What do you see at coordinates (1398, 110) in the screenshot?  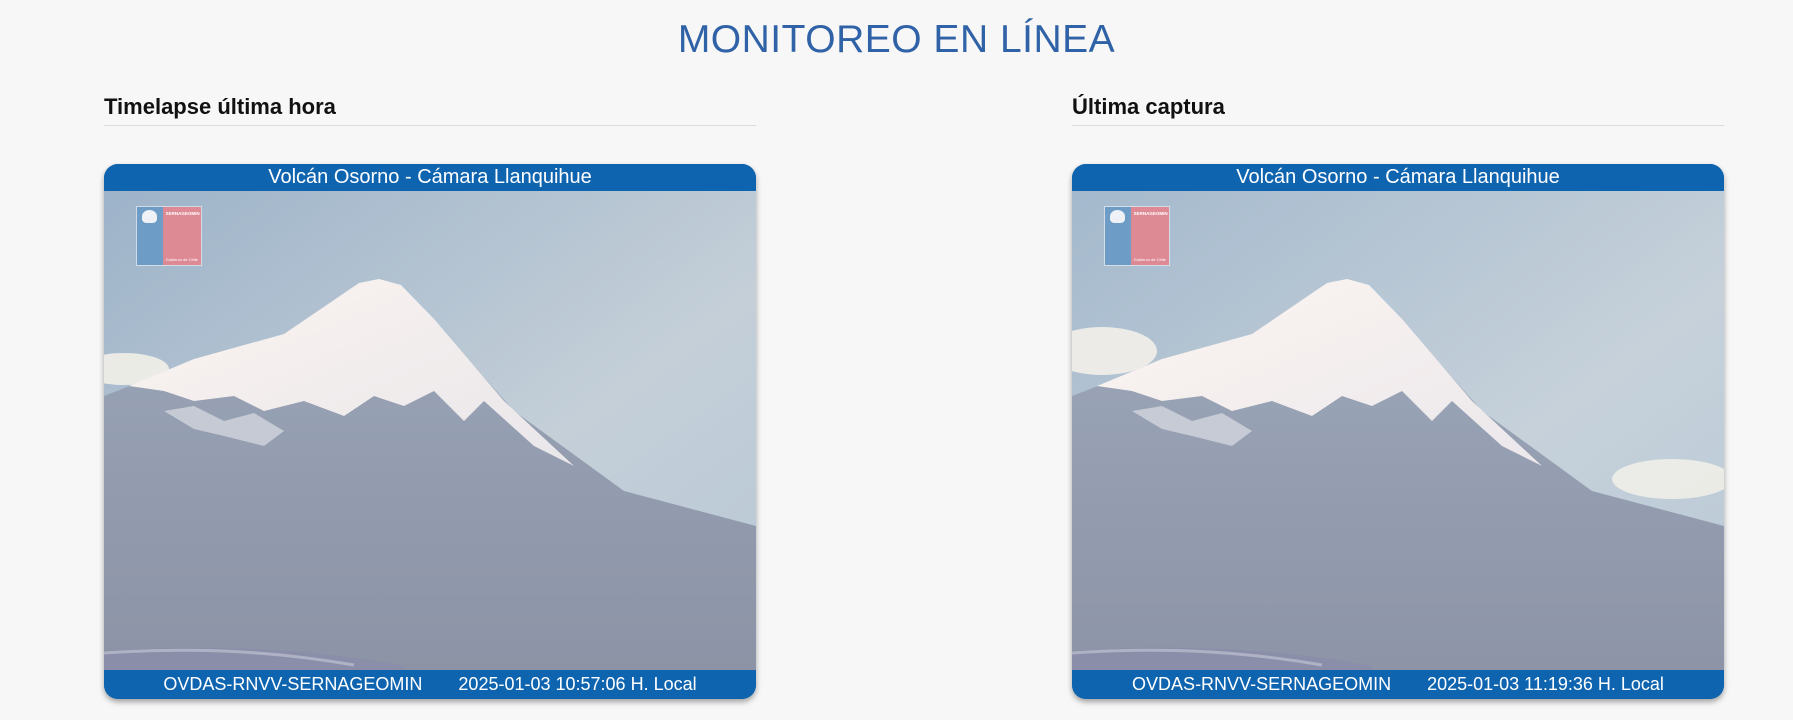 I see `latest-capture-heading: Última captura` at bounding box center [1398, 110].